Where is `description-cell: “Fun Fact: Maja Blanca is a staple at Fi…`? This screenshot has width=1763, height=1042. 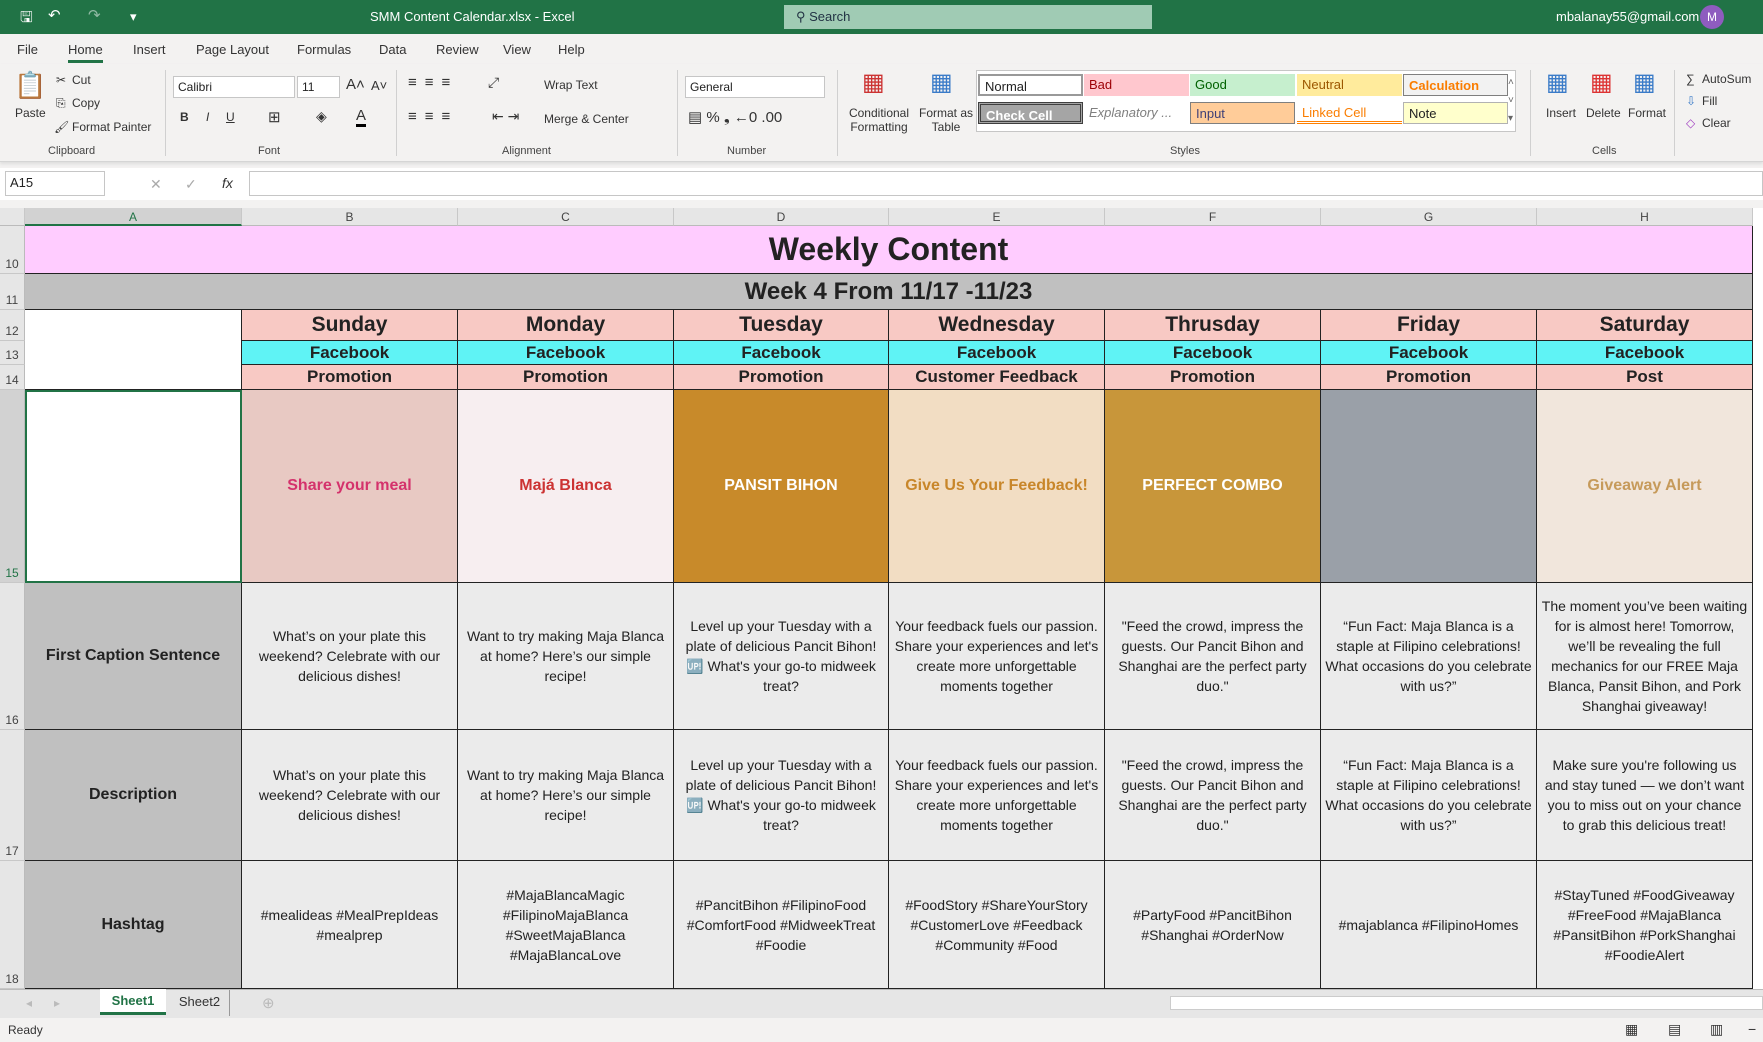
description-cell: “Fun Fact: Maja Blanca is a staple at Fi… is located at coordinates (1429, 795).